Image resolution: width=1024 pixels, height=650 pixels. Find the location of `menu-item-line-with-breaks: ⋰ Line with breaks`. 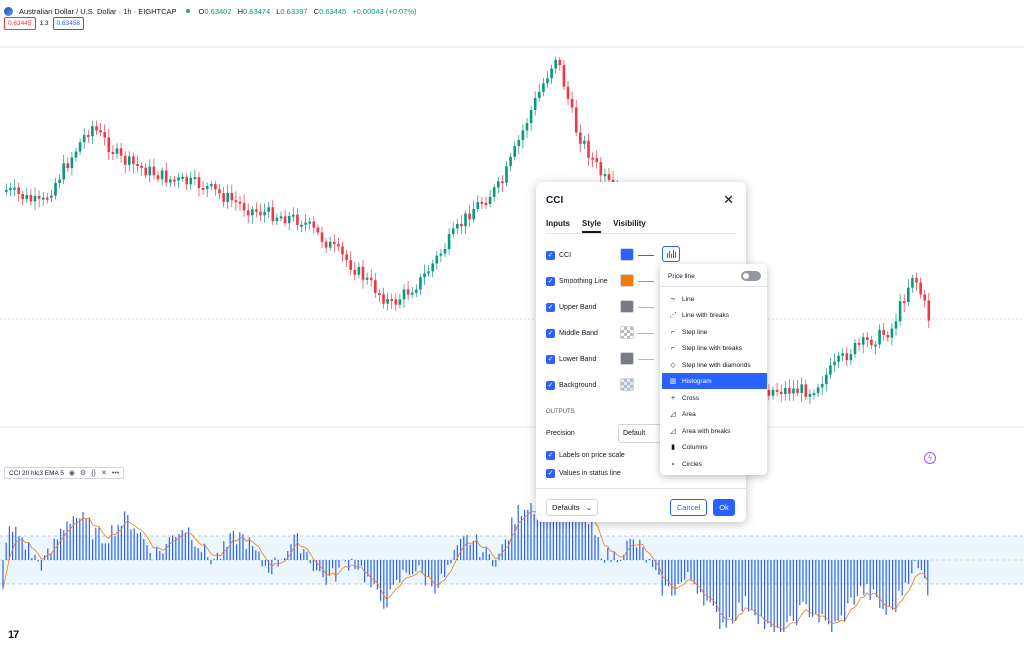

menu-item-line-with-breaks: ⋰ Line with breaks is located at coordinates (714, 315).